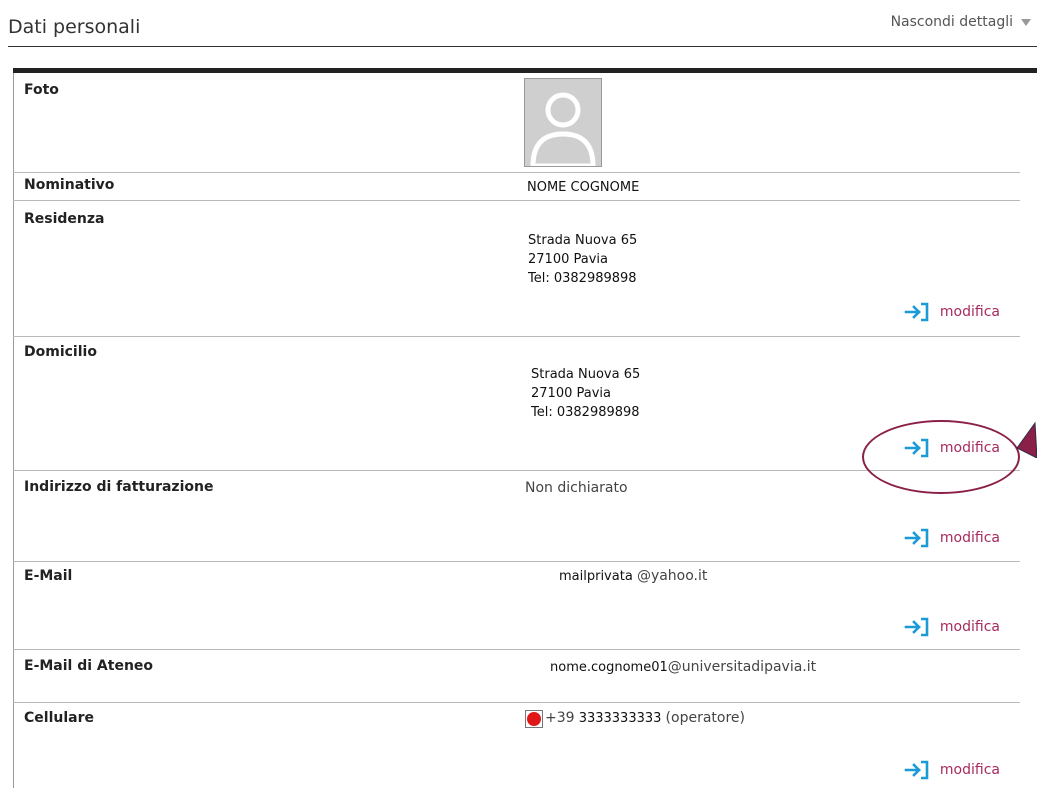 This screenshot has width=1037, height=788. I want to click on residence-edit-link: modifica, so click(952, 312).